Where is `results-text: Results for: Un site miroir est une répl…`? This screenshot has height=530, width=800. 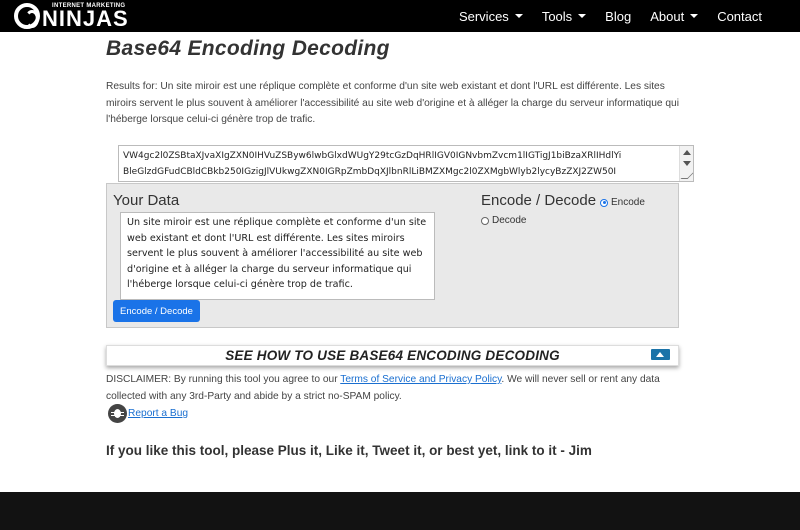 results-text: Results for: Un site miroir est une répl… is located at coordinates (392, 103).